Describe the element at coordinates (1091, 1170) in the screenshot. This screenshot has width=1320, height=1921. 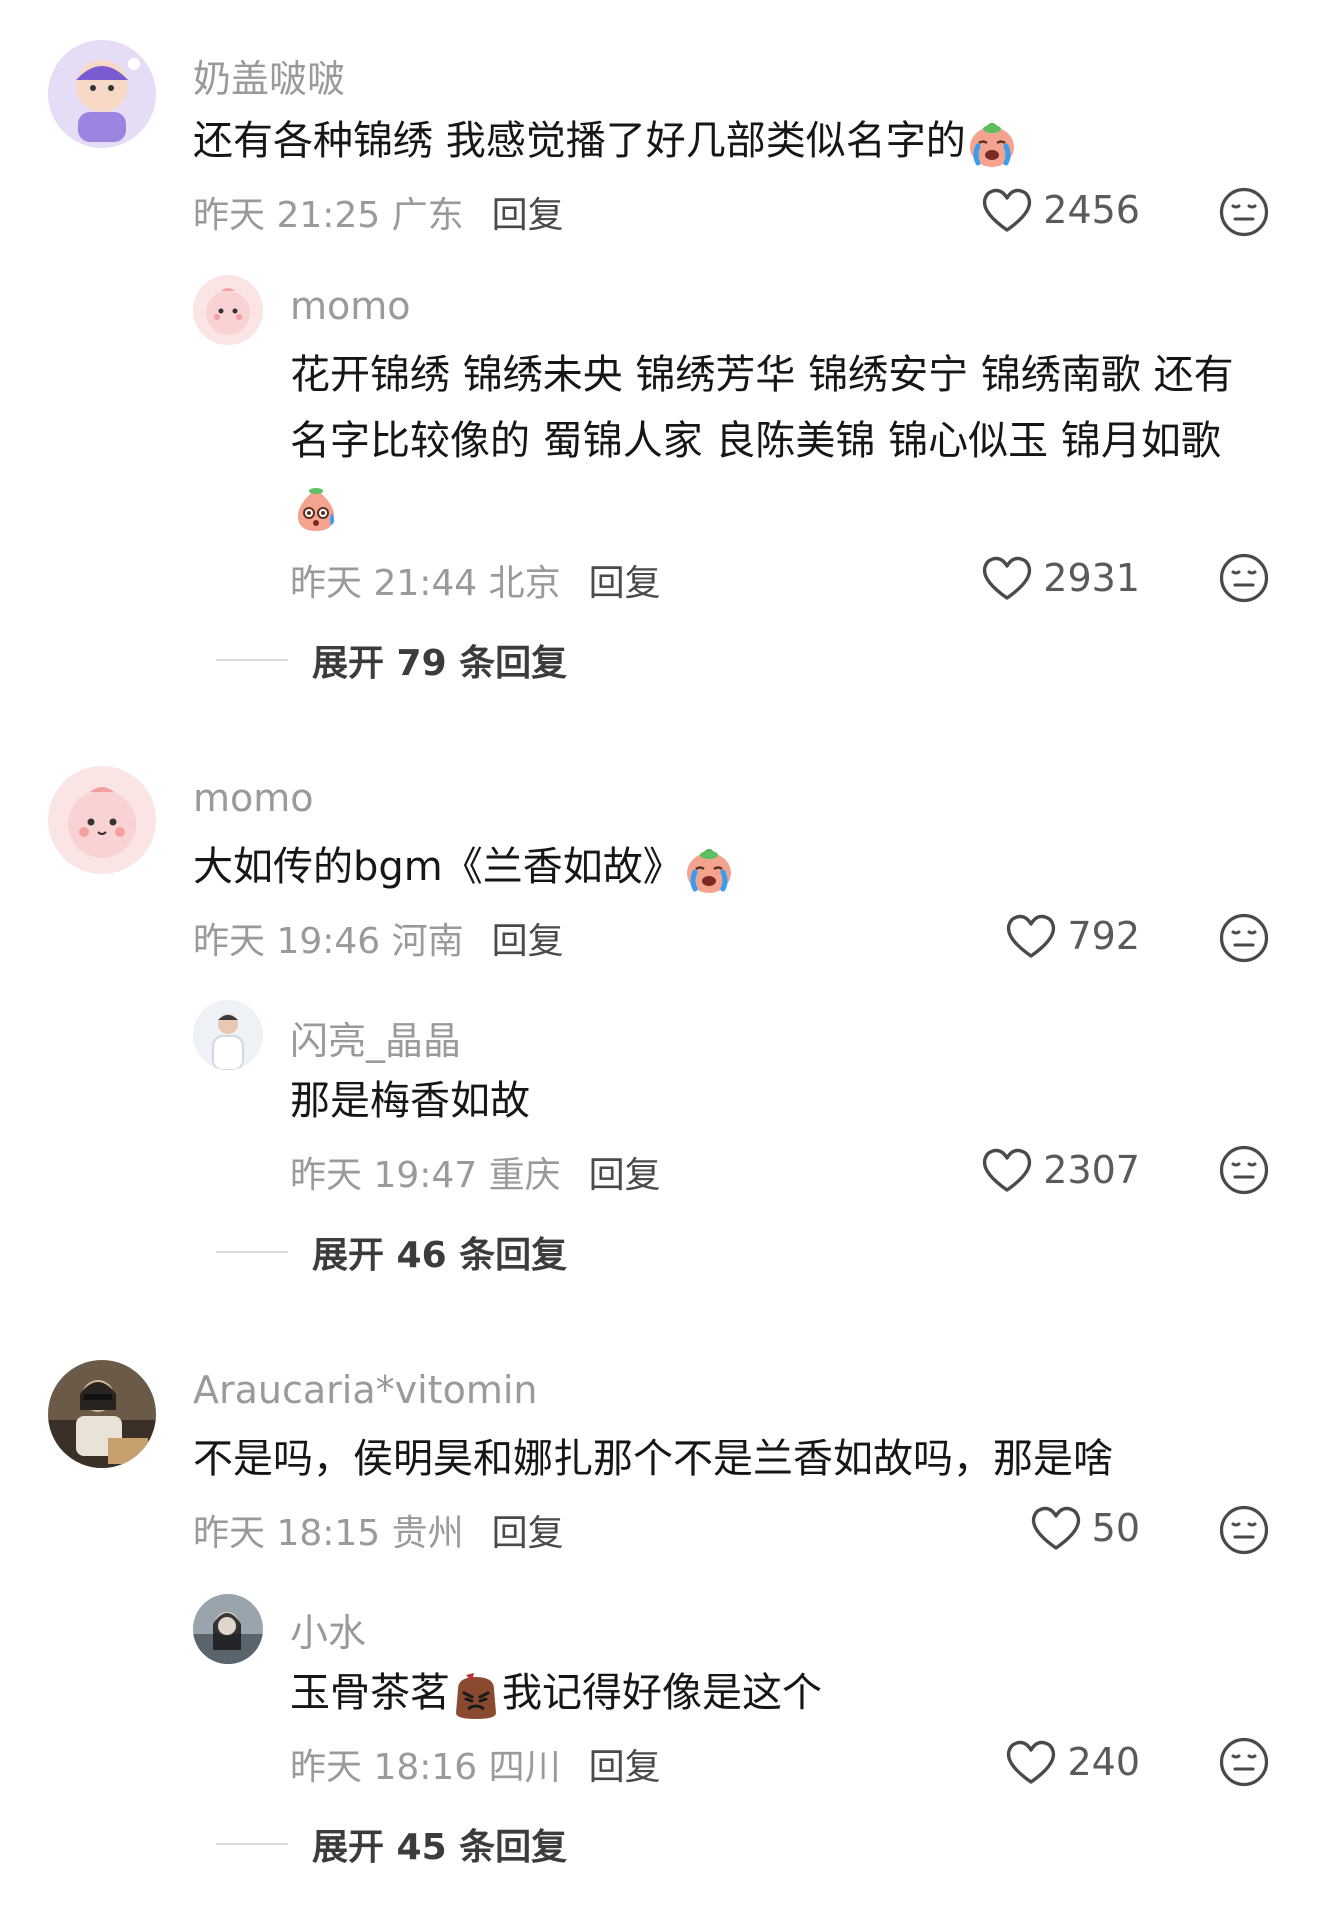
I see `like-count: 2307` at that location.